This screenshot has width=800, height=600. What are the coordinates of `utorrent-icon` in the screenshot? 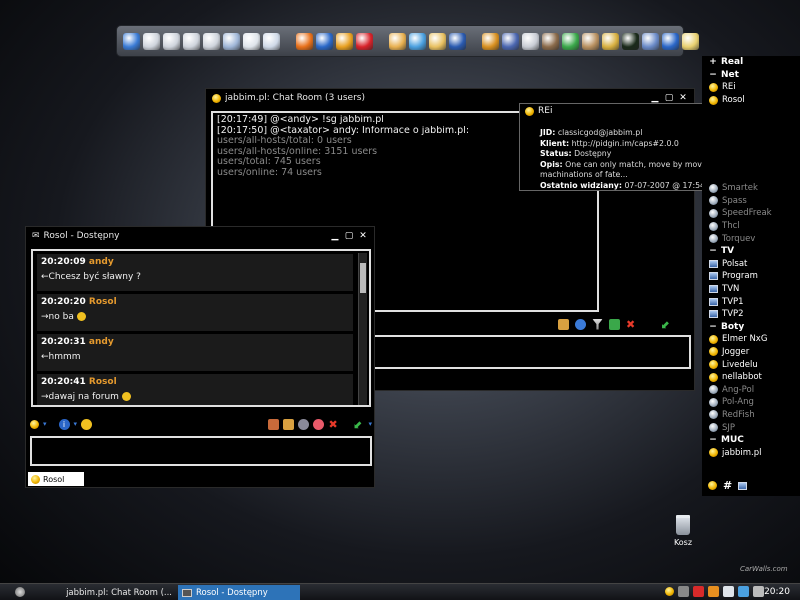 It's located at (570, 41).